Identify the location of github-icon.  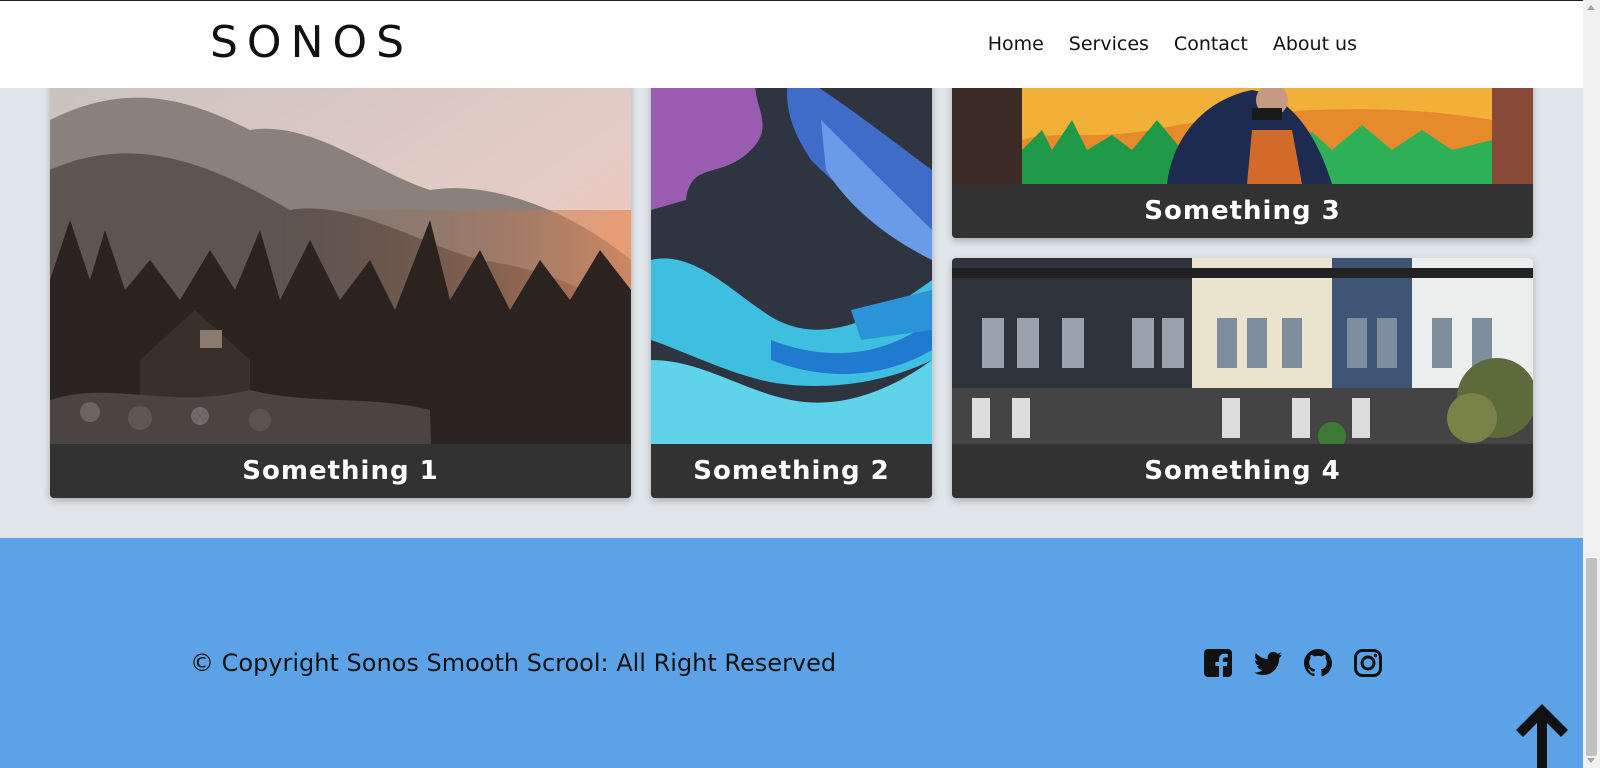
(1318, 663).